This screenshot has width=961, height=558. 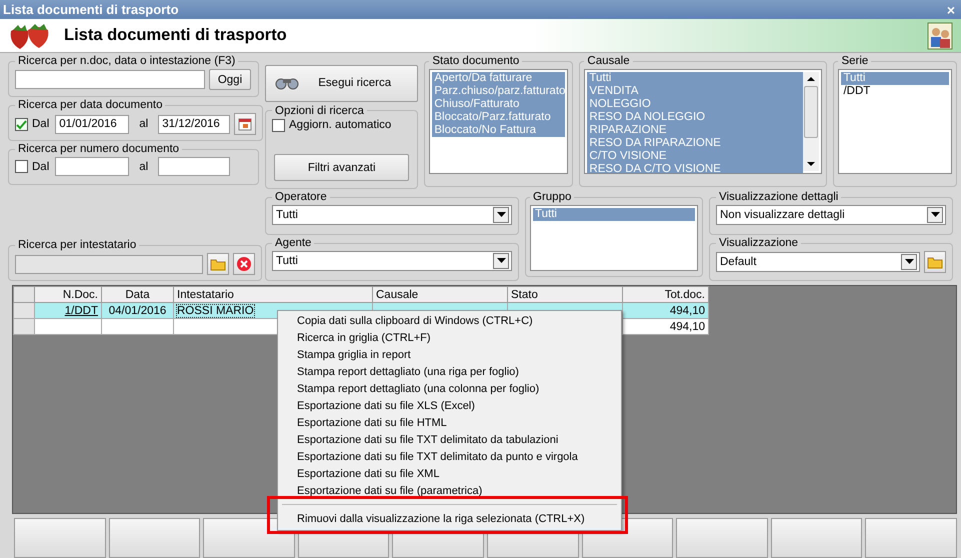 I want to click on close-icon, so click(x=244, y=264).